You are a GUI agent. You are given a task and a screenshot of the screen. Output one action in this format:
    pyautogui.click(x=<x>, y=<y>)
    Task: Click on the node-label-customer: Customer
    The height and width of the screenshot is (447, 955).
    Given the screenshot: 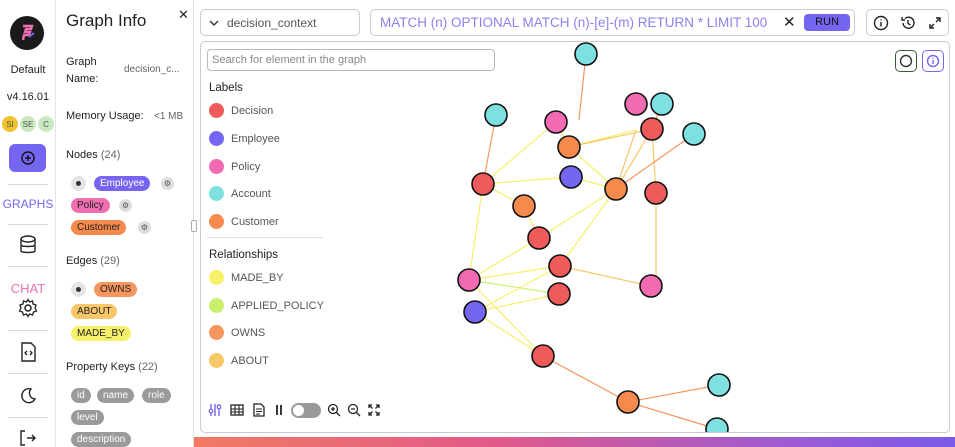 What is the action you would take?
    pyautogui.click(x=99, y=227)
    